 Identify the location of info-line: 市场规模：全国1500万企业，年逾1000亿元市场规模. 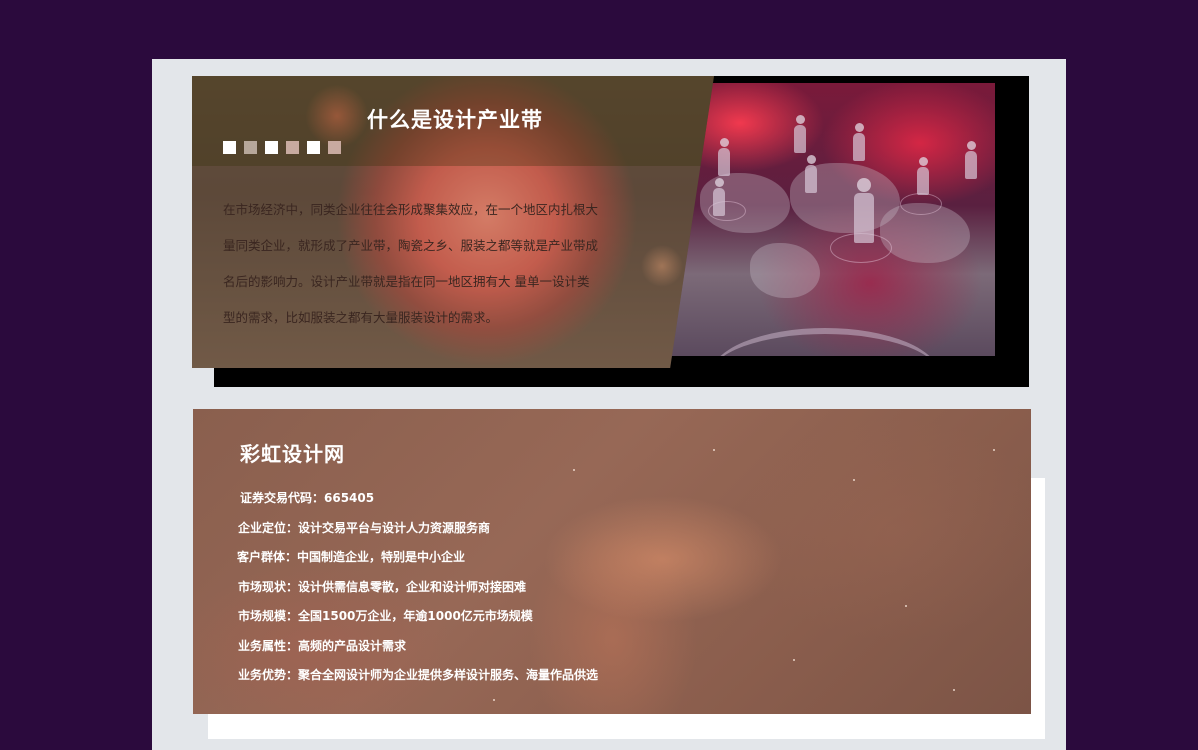
(385, 616).